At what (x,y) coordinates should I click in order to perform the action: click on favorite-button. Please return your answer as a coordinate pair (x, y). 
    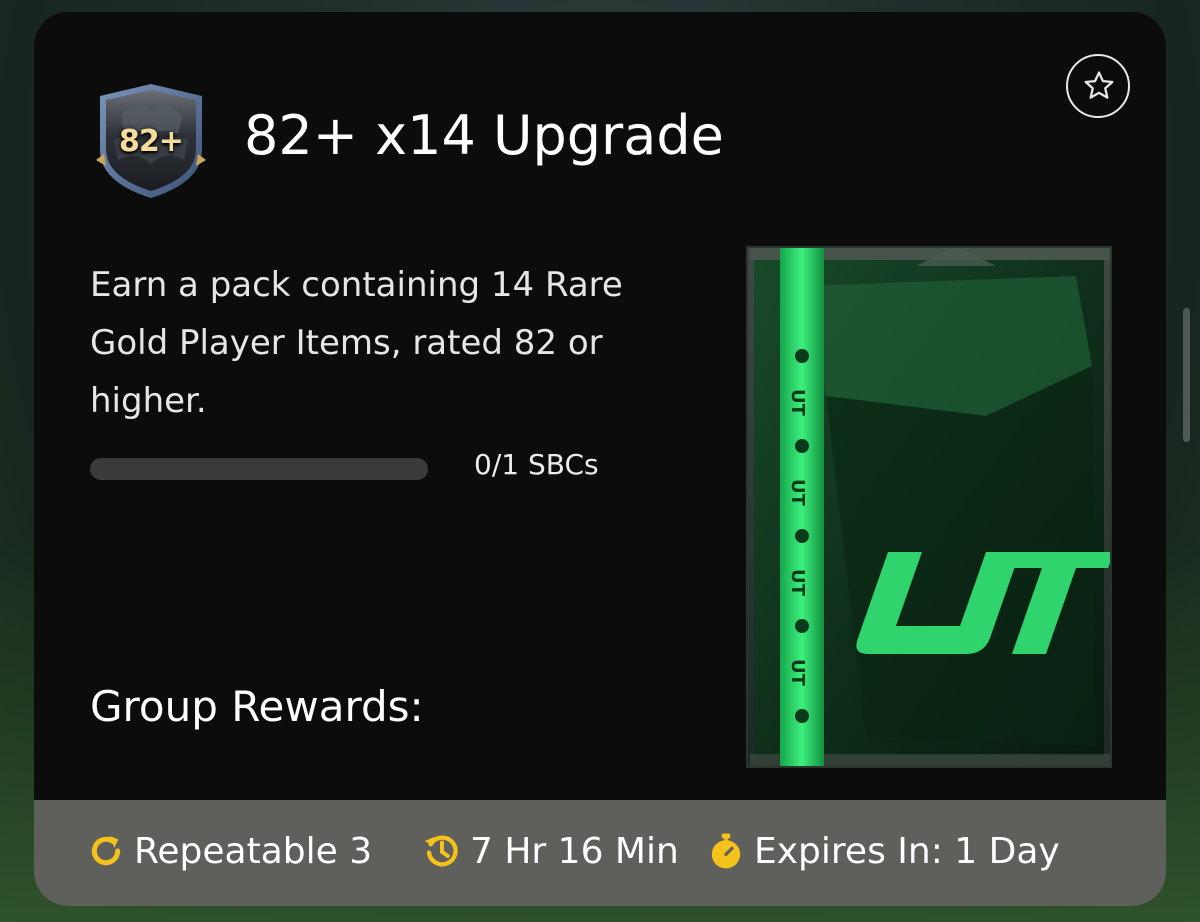
    Looking at the image, I should click on (1098, 86).